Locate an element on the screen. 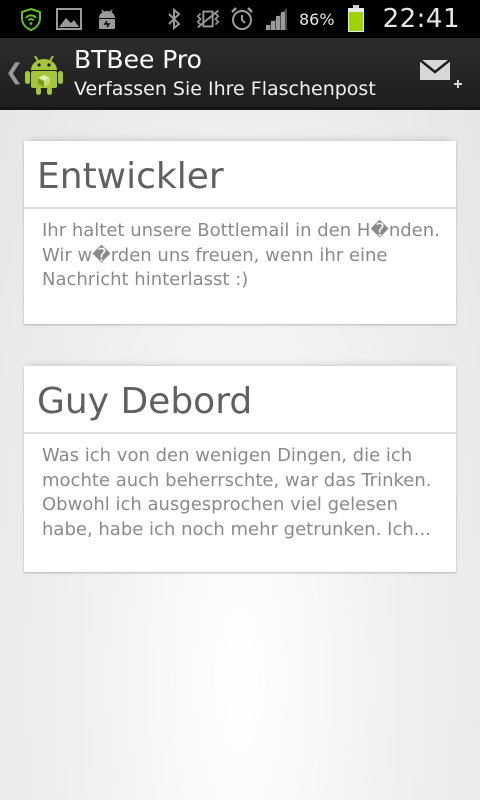 Image resolution: width=480 pixels, height=800 pixels. status-bar: 86% 22:41 is located at coordinates (240, 19).